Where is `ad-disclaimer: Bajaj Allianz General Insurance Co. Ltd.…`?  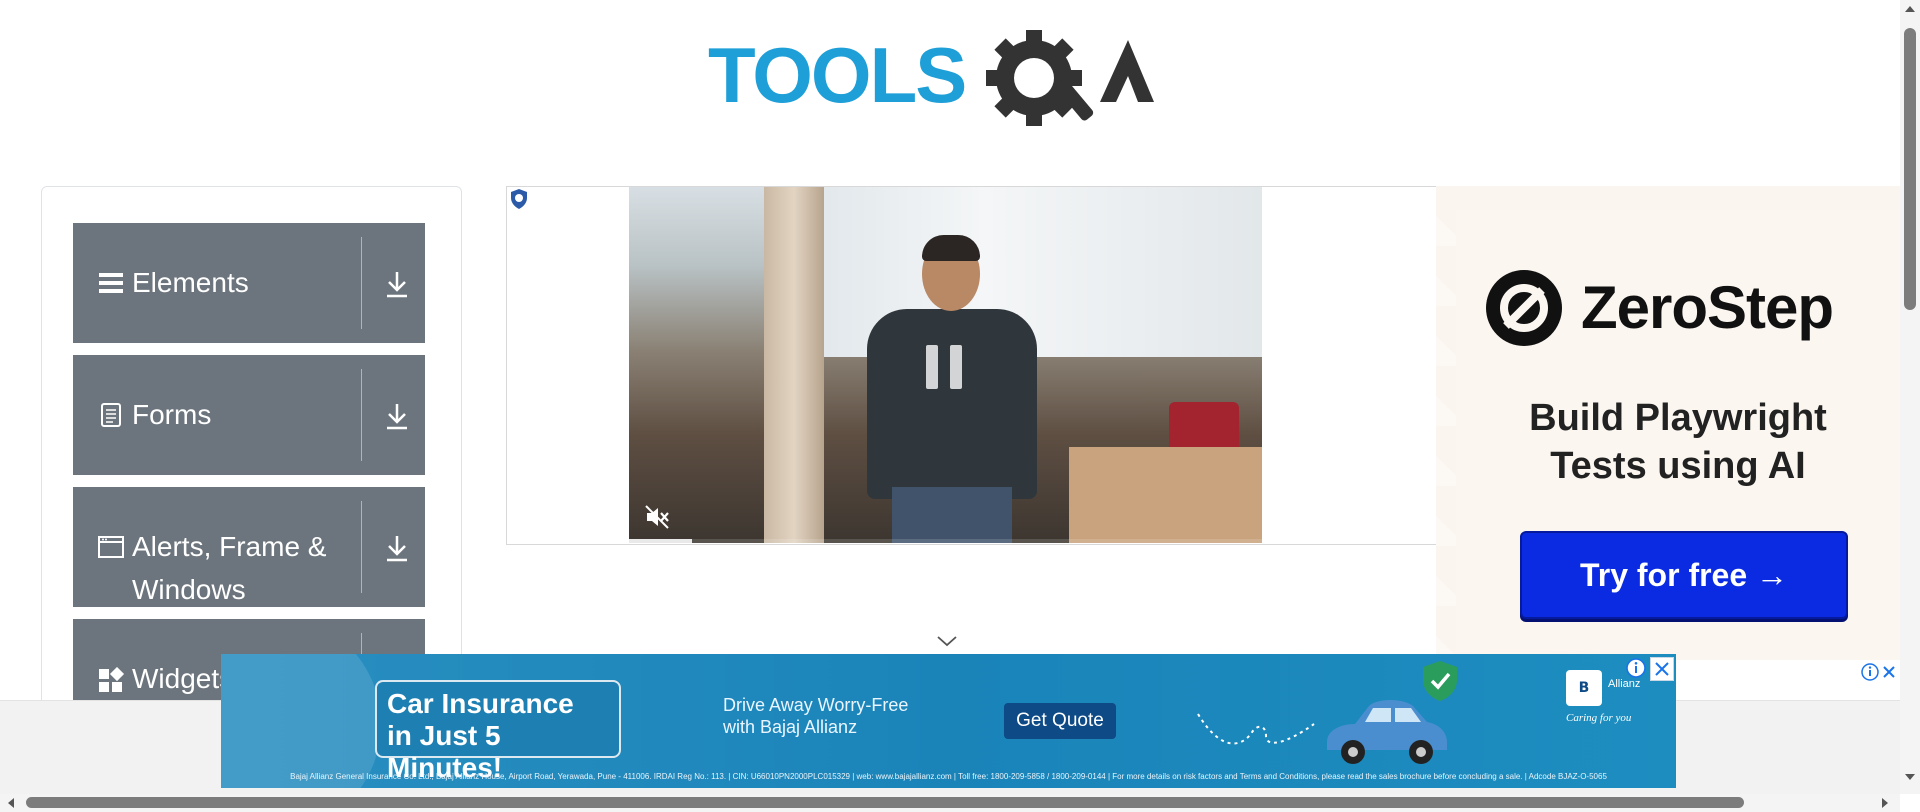 ad-disclaimer: Bajaj Allianz General Insurance Co. Ltd.… is located at coordinates (948, 776).